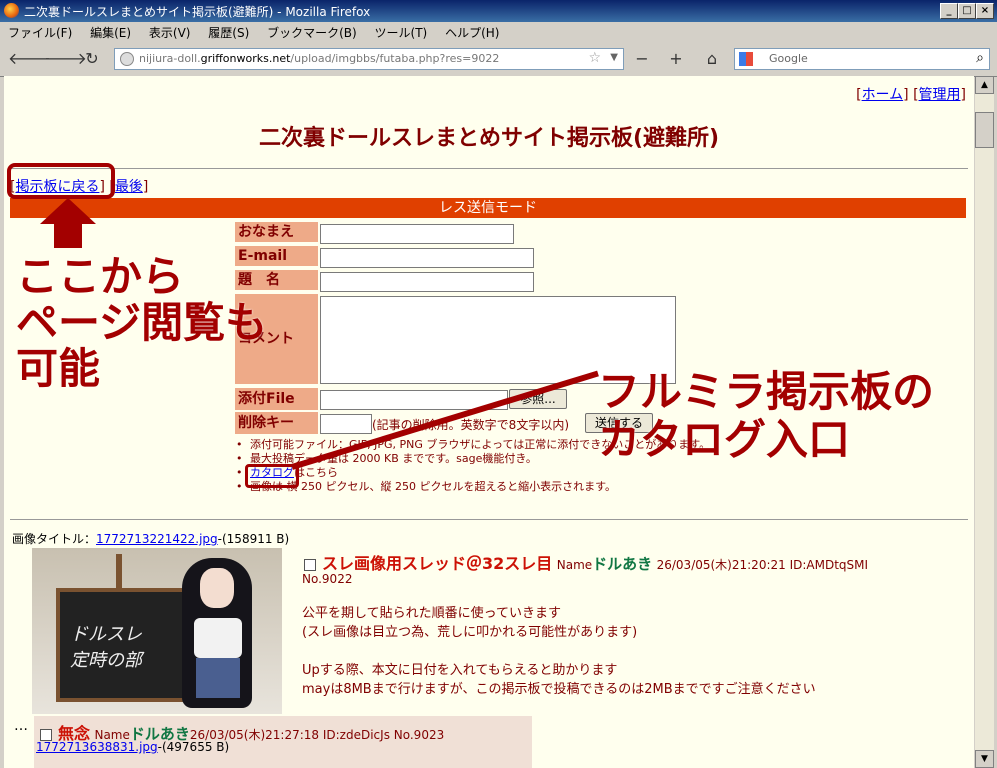 This screenshot has height=768, width=997. What do you see at coordinates (169, 31) in the screenshot?
I see `menu-view: 表示(V)` at bounding box center [169, 31].